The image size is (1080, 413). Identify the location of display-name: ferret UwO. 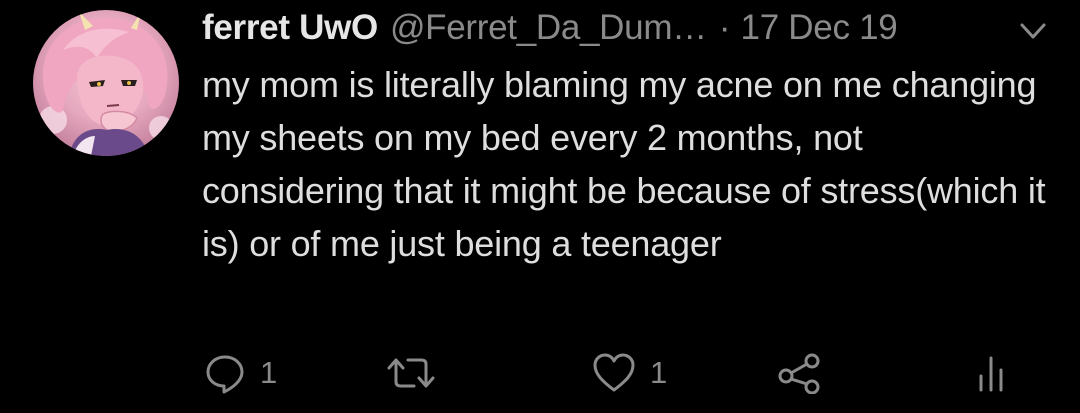
(290, 28).